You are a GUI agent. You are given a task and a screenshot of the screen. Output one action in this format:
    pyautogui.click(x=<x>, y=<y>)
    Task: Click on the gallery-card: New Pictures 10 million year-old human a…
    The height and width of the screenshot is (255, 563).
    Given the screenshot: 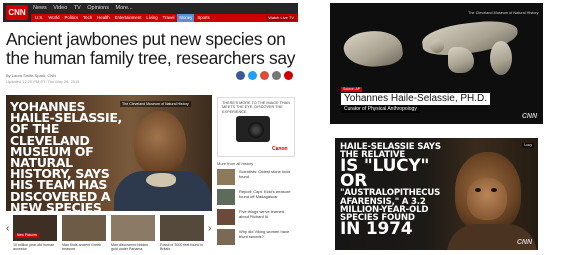 What is the action you would take?
    pyautogui.click(x=35, y=234)
    